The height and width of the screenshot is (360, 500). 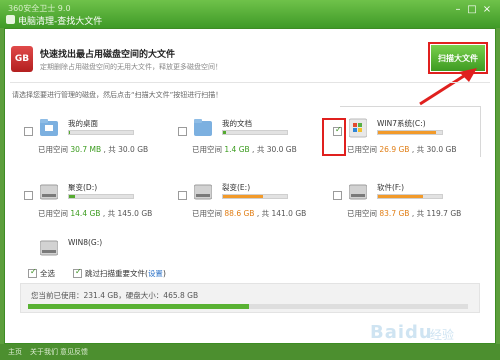 I want to click on disk-usage-text: 已用空间 1.4 GB , 共 30.0 GB, so click(x=244, y=149).